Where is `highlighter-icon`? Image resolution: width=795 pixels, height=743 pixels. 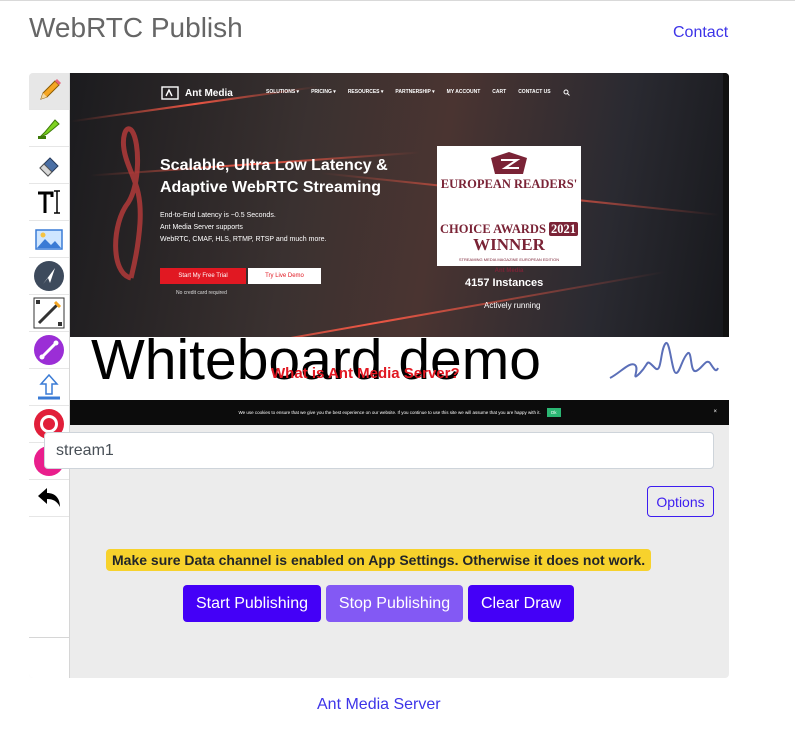
highlighter-icon is located at coordinates (49, 129).